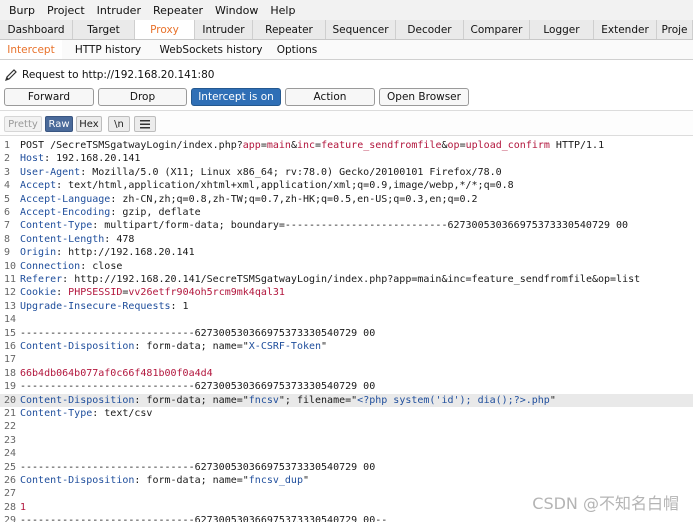 This screenshot has width=693, height=522. What do you see at coordinates (62, 293) in the screenshot?
I see `plain-text: :` at bounding box center [62, 293].